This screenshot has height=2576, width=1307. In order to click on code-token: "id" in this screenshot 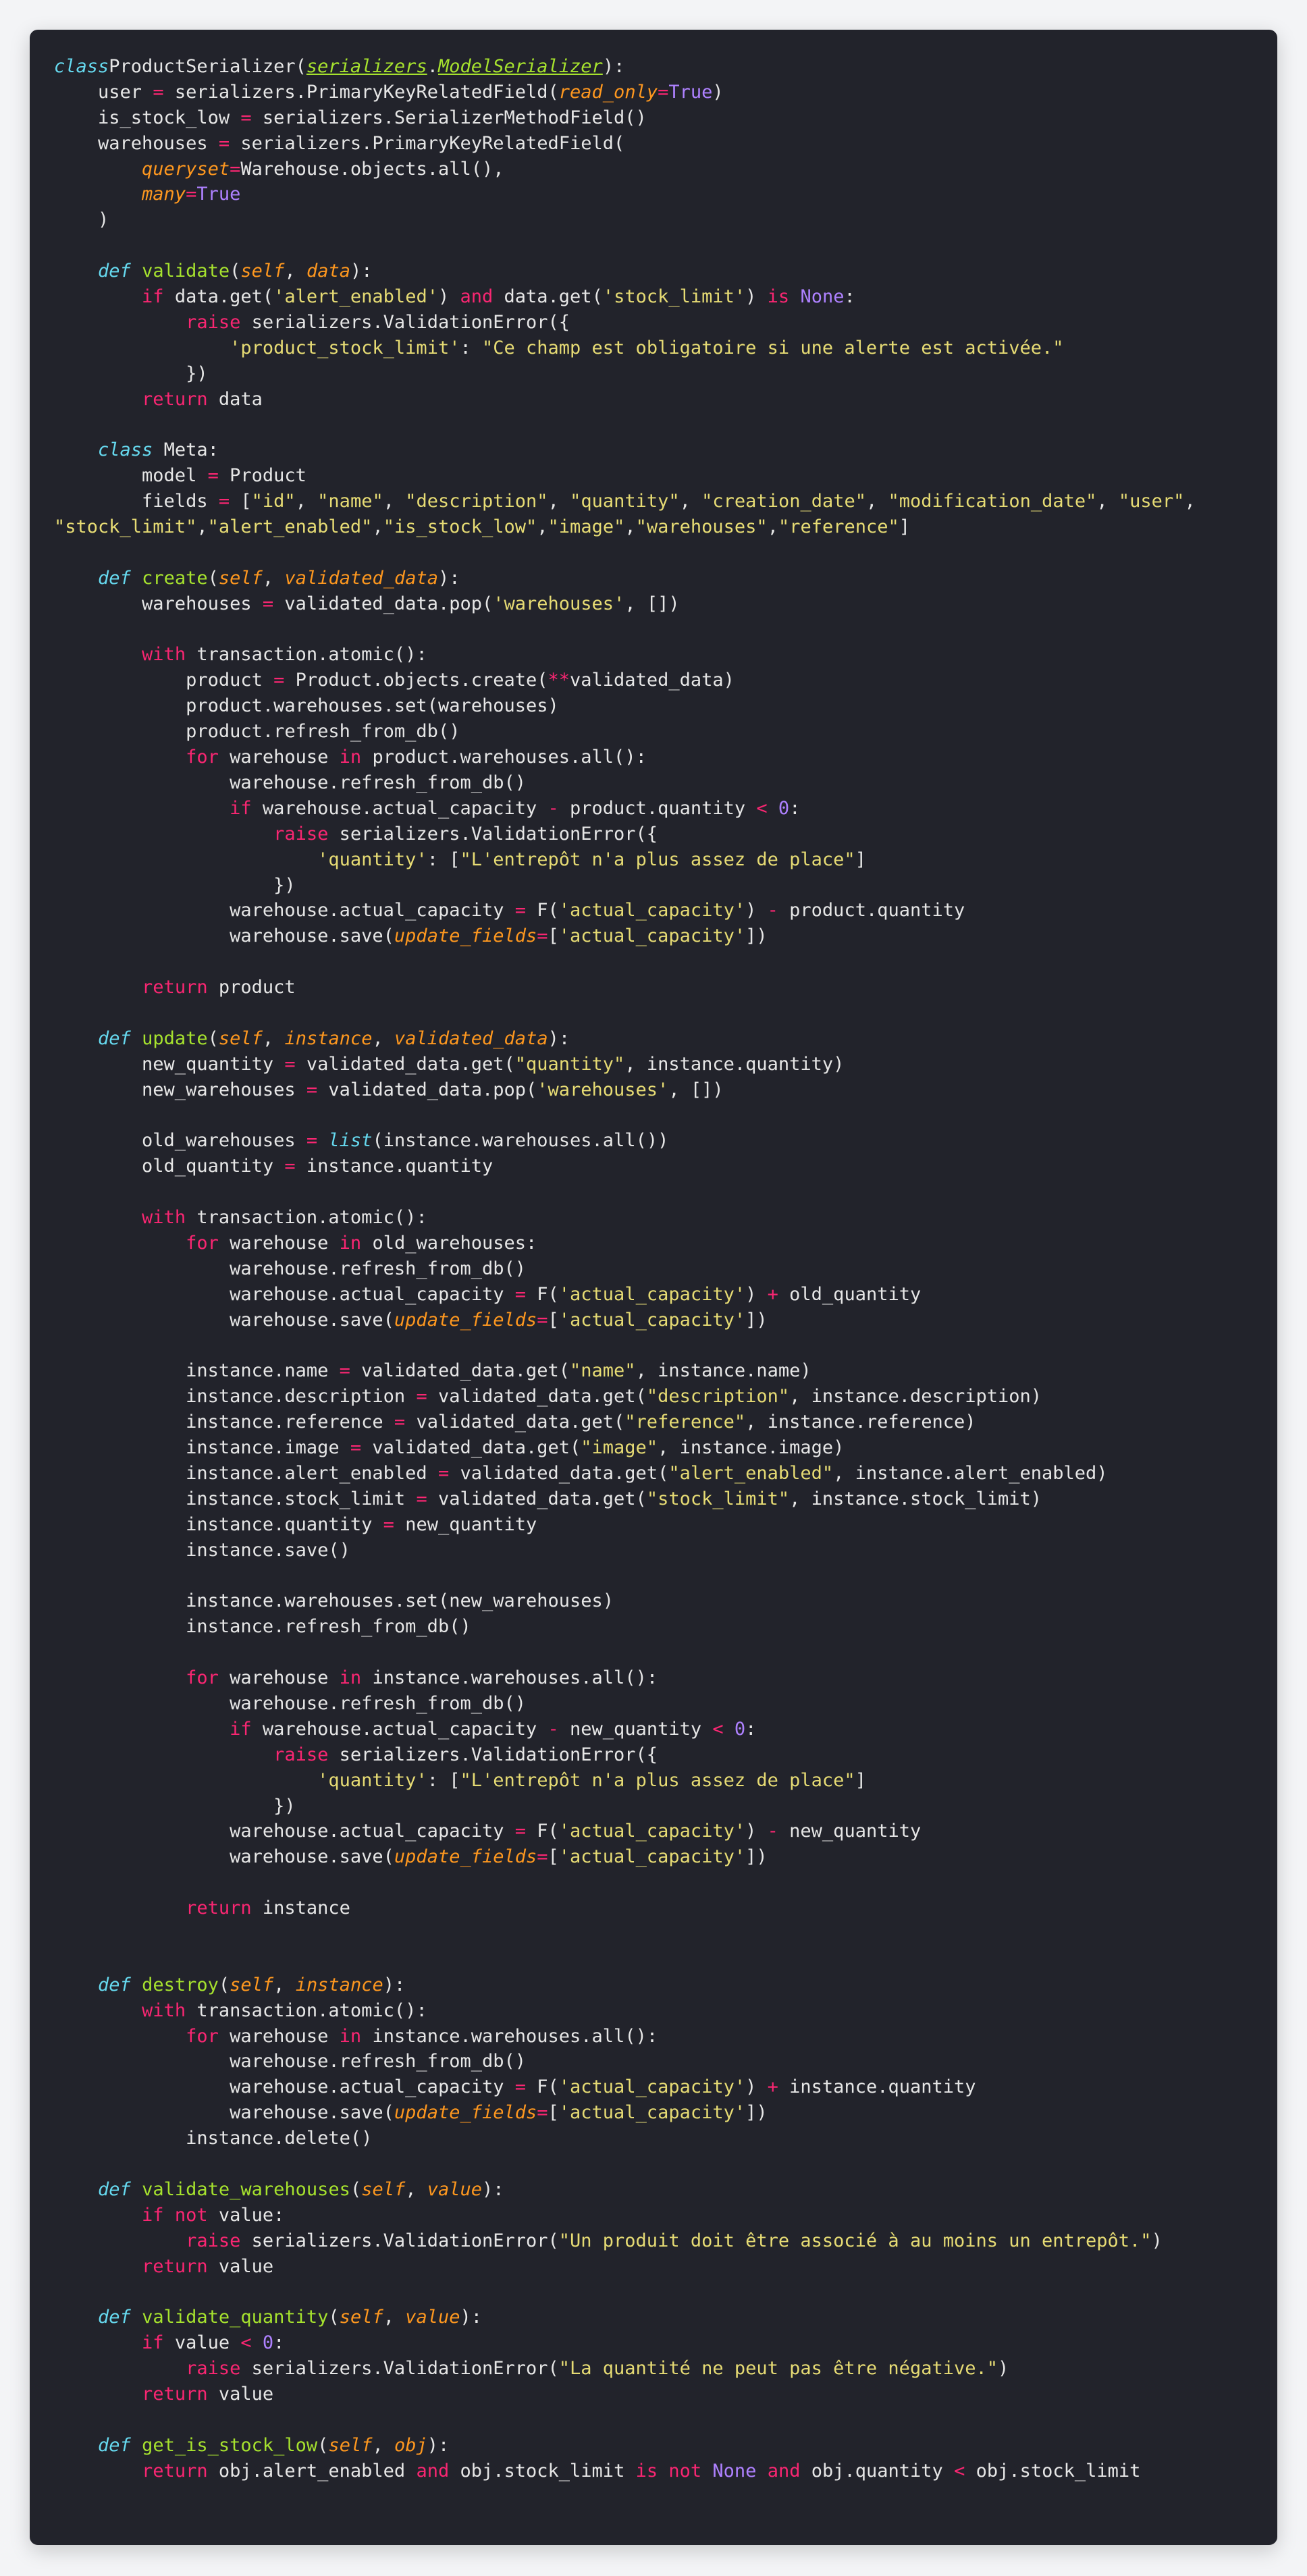, I will do `click(273, 501)`.